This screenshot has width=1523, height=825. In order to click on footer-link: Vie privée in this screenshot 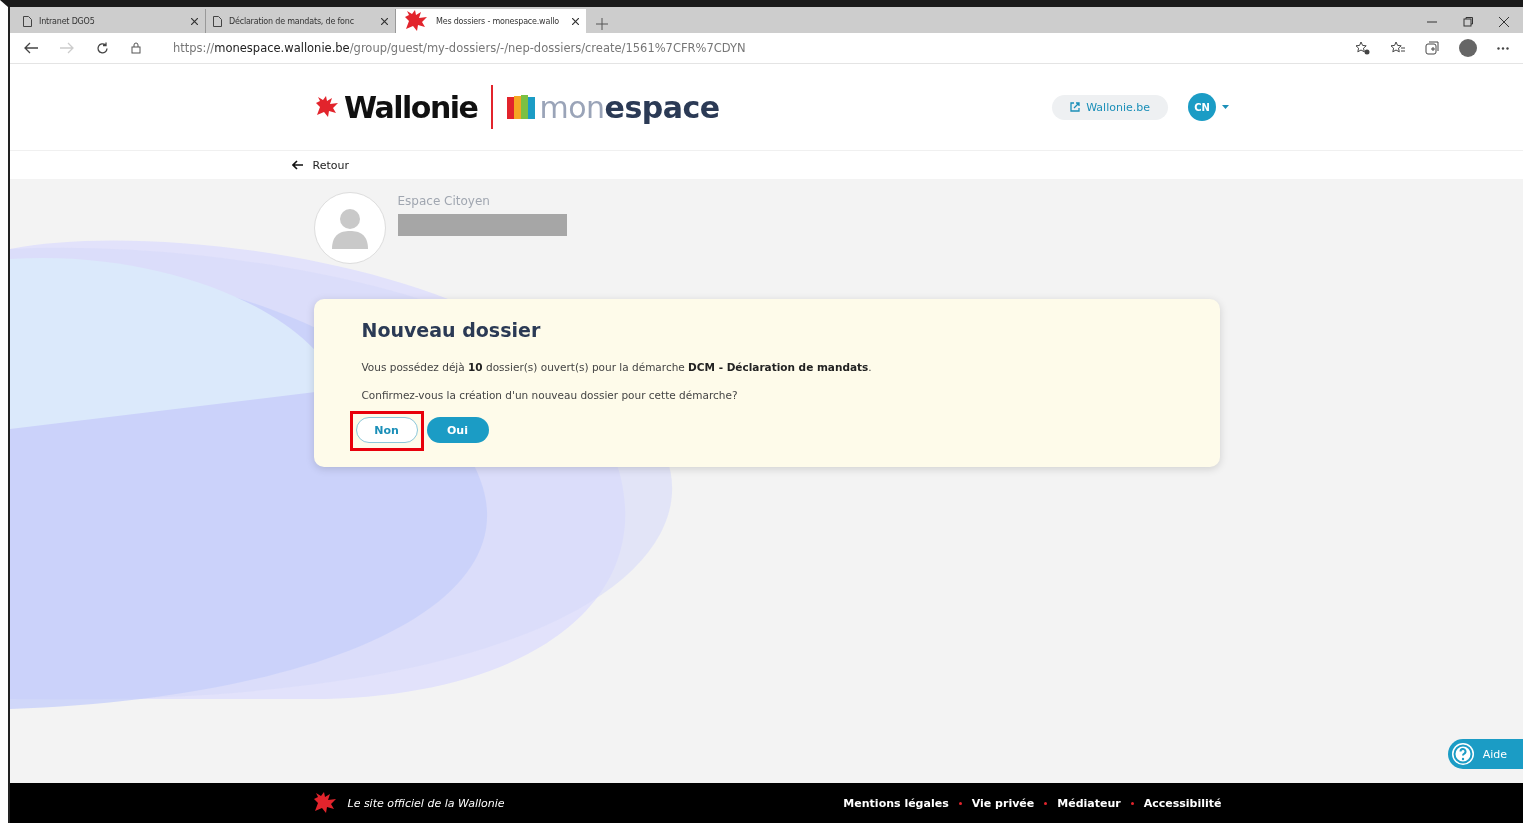, I will do `click(1003, 803)`.